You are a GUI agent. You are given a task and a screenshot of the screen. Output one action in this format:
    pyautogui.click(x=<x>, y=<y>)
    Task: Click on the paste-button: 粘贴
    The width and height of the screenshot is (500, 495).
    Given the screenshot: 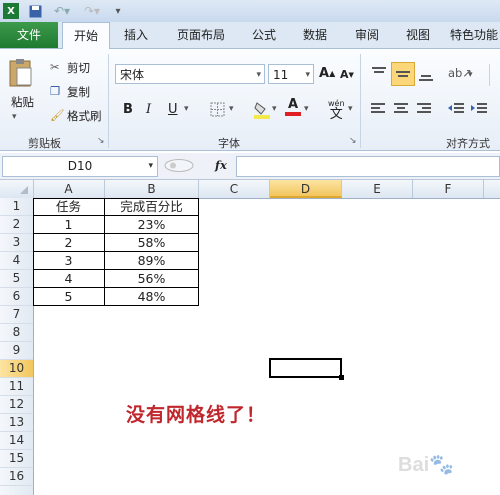 What is the action you would take?
    pyautogui.click(x=22, y=102)
    